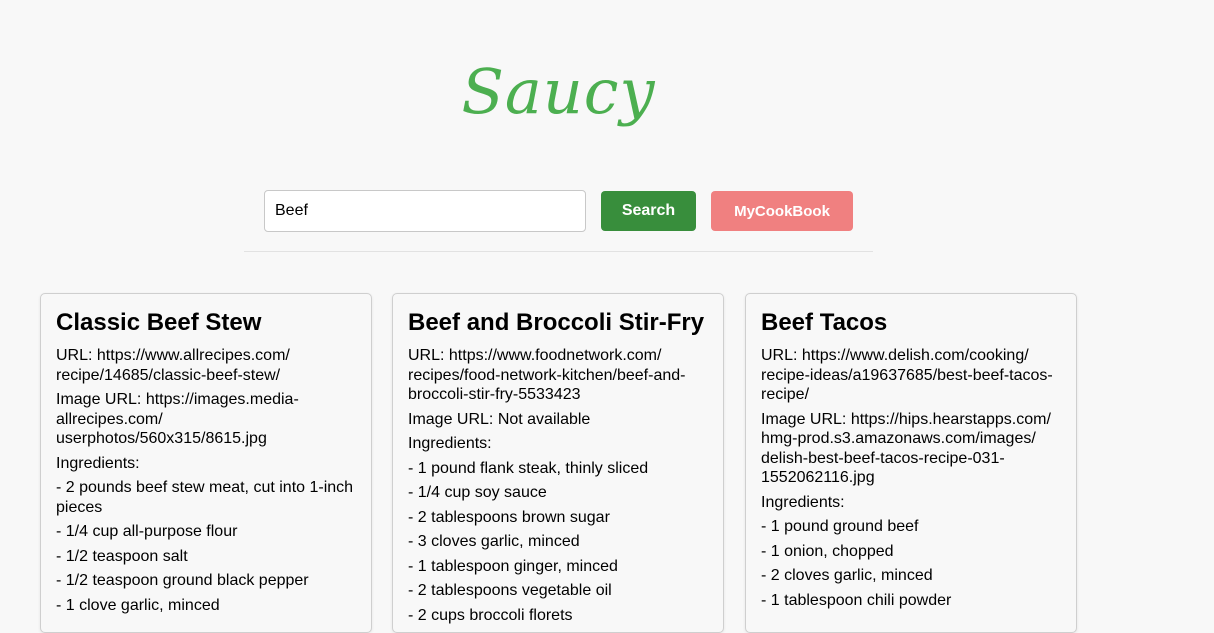  What do you see at coordinates (477, 492) in the screenshot?
I see `ingredient-item: - 1/4 cup soy sauce` at bounding box center [477, 492].